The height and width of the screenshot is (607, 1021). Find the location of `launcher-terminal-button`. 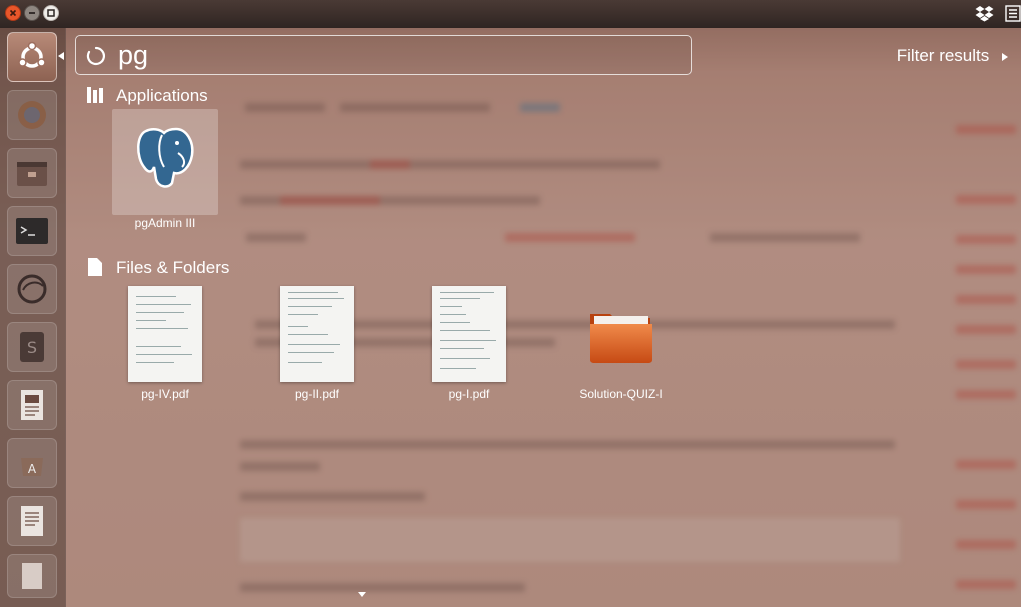

launcher-terminal-button is located at coordinates (32, 231).